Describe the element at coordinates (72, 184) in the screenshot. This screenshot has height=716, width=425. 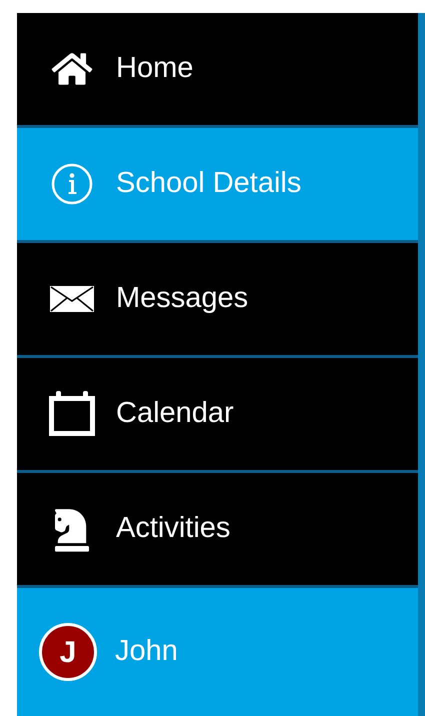
I see `info-icon` at that location.